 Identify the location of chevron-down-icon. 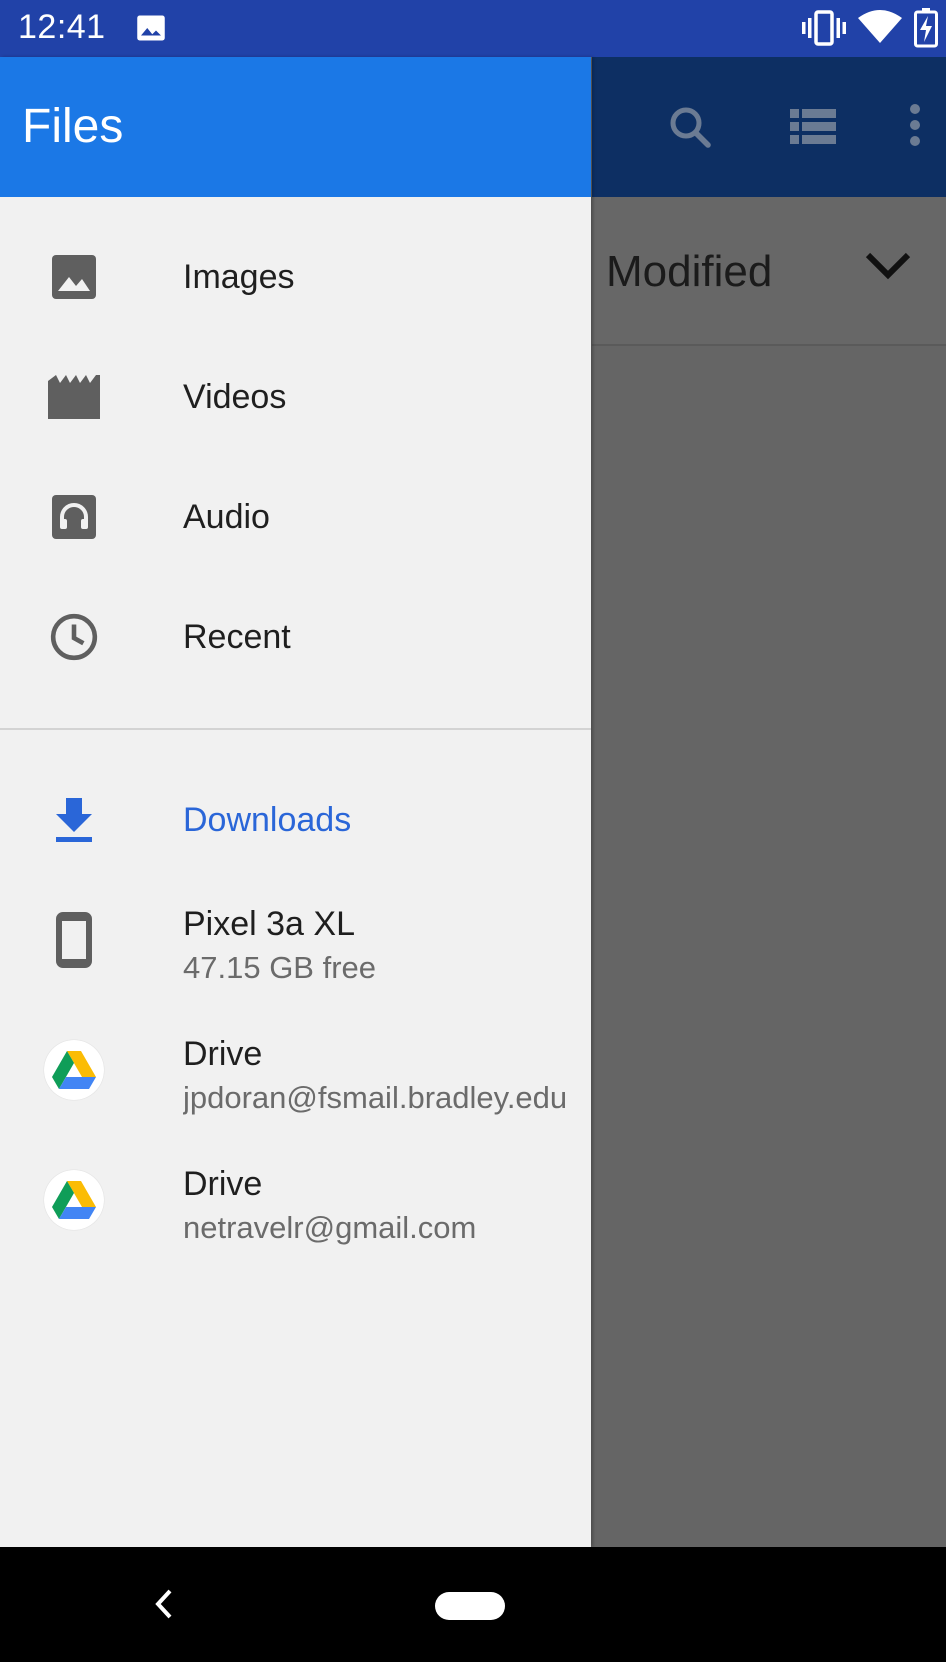
(888, 269).